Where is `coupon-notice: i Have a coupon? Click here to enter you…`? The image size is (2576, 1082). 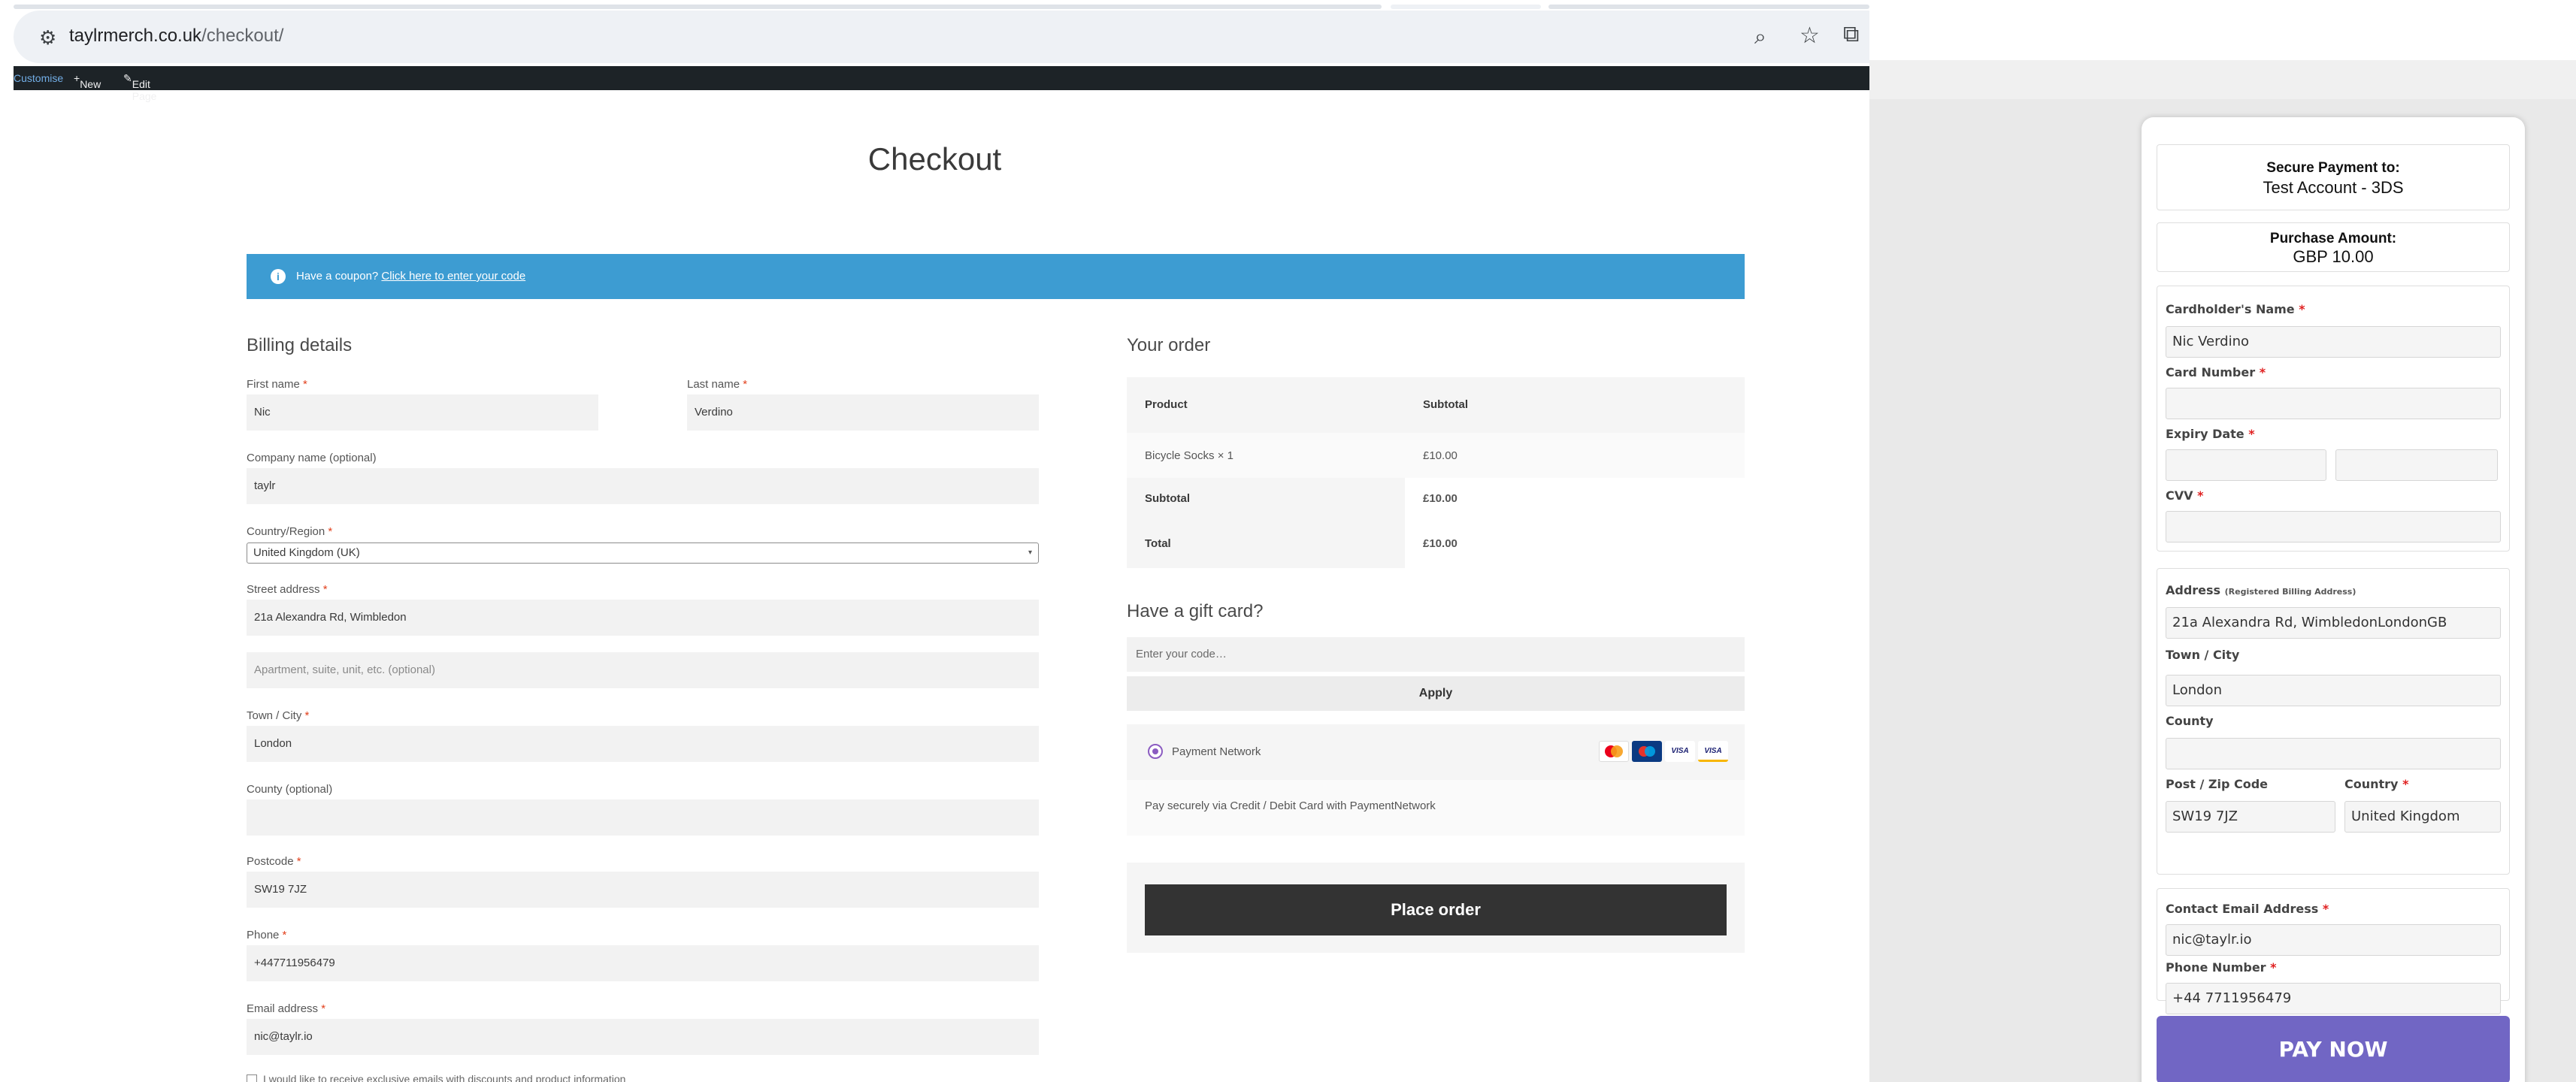
coupon-notice: i Have a coupon? Click here to enter you… is located at coordinates (996, 276).